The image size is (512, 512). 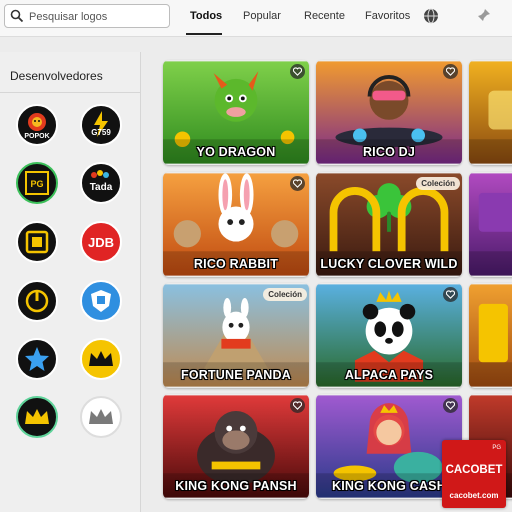 I want to click on watermark-site: cacobet.com, so click(x=474, y=495).